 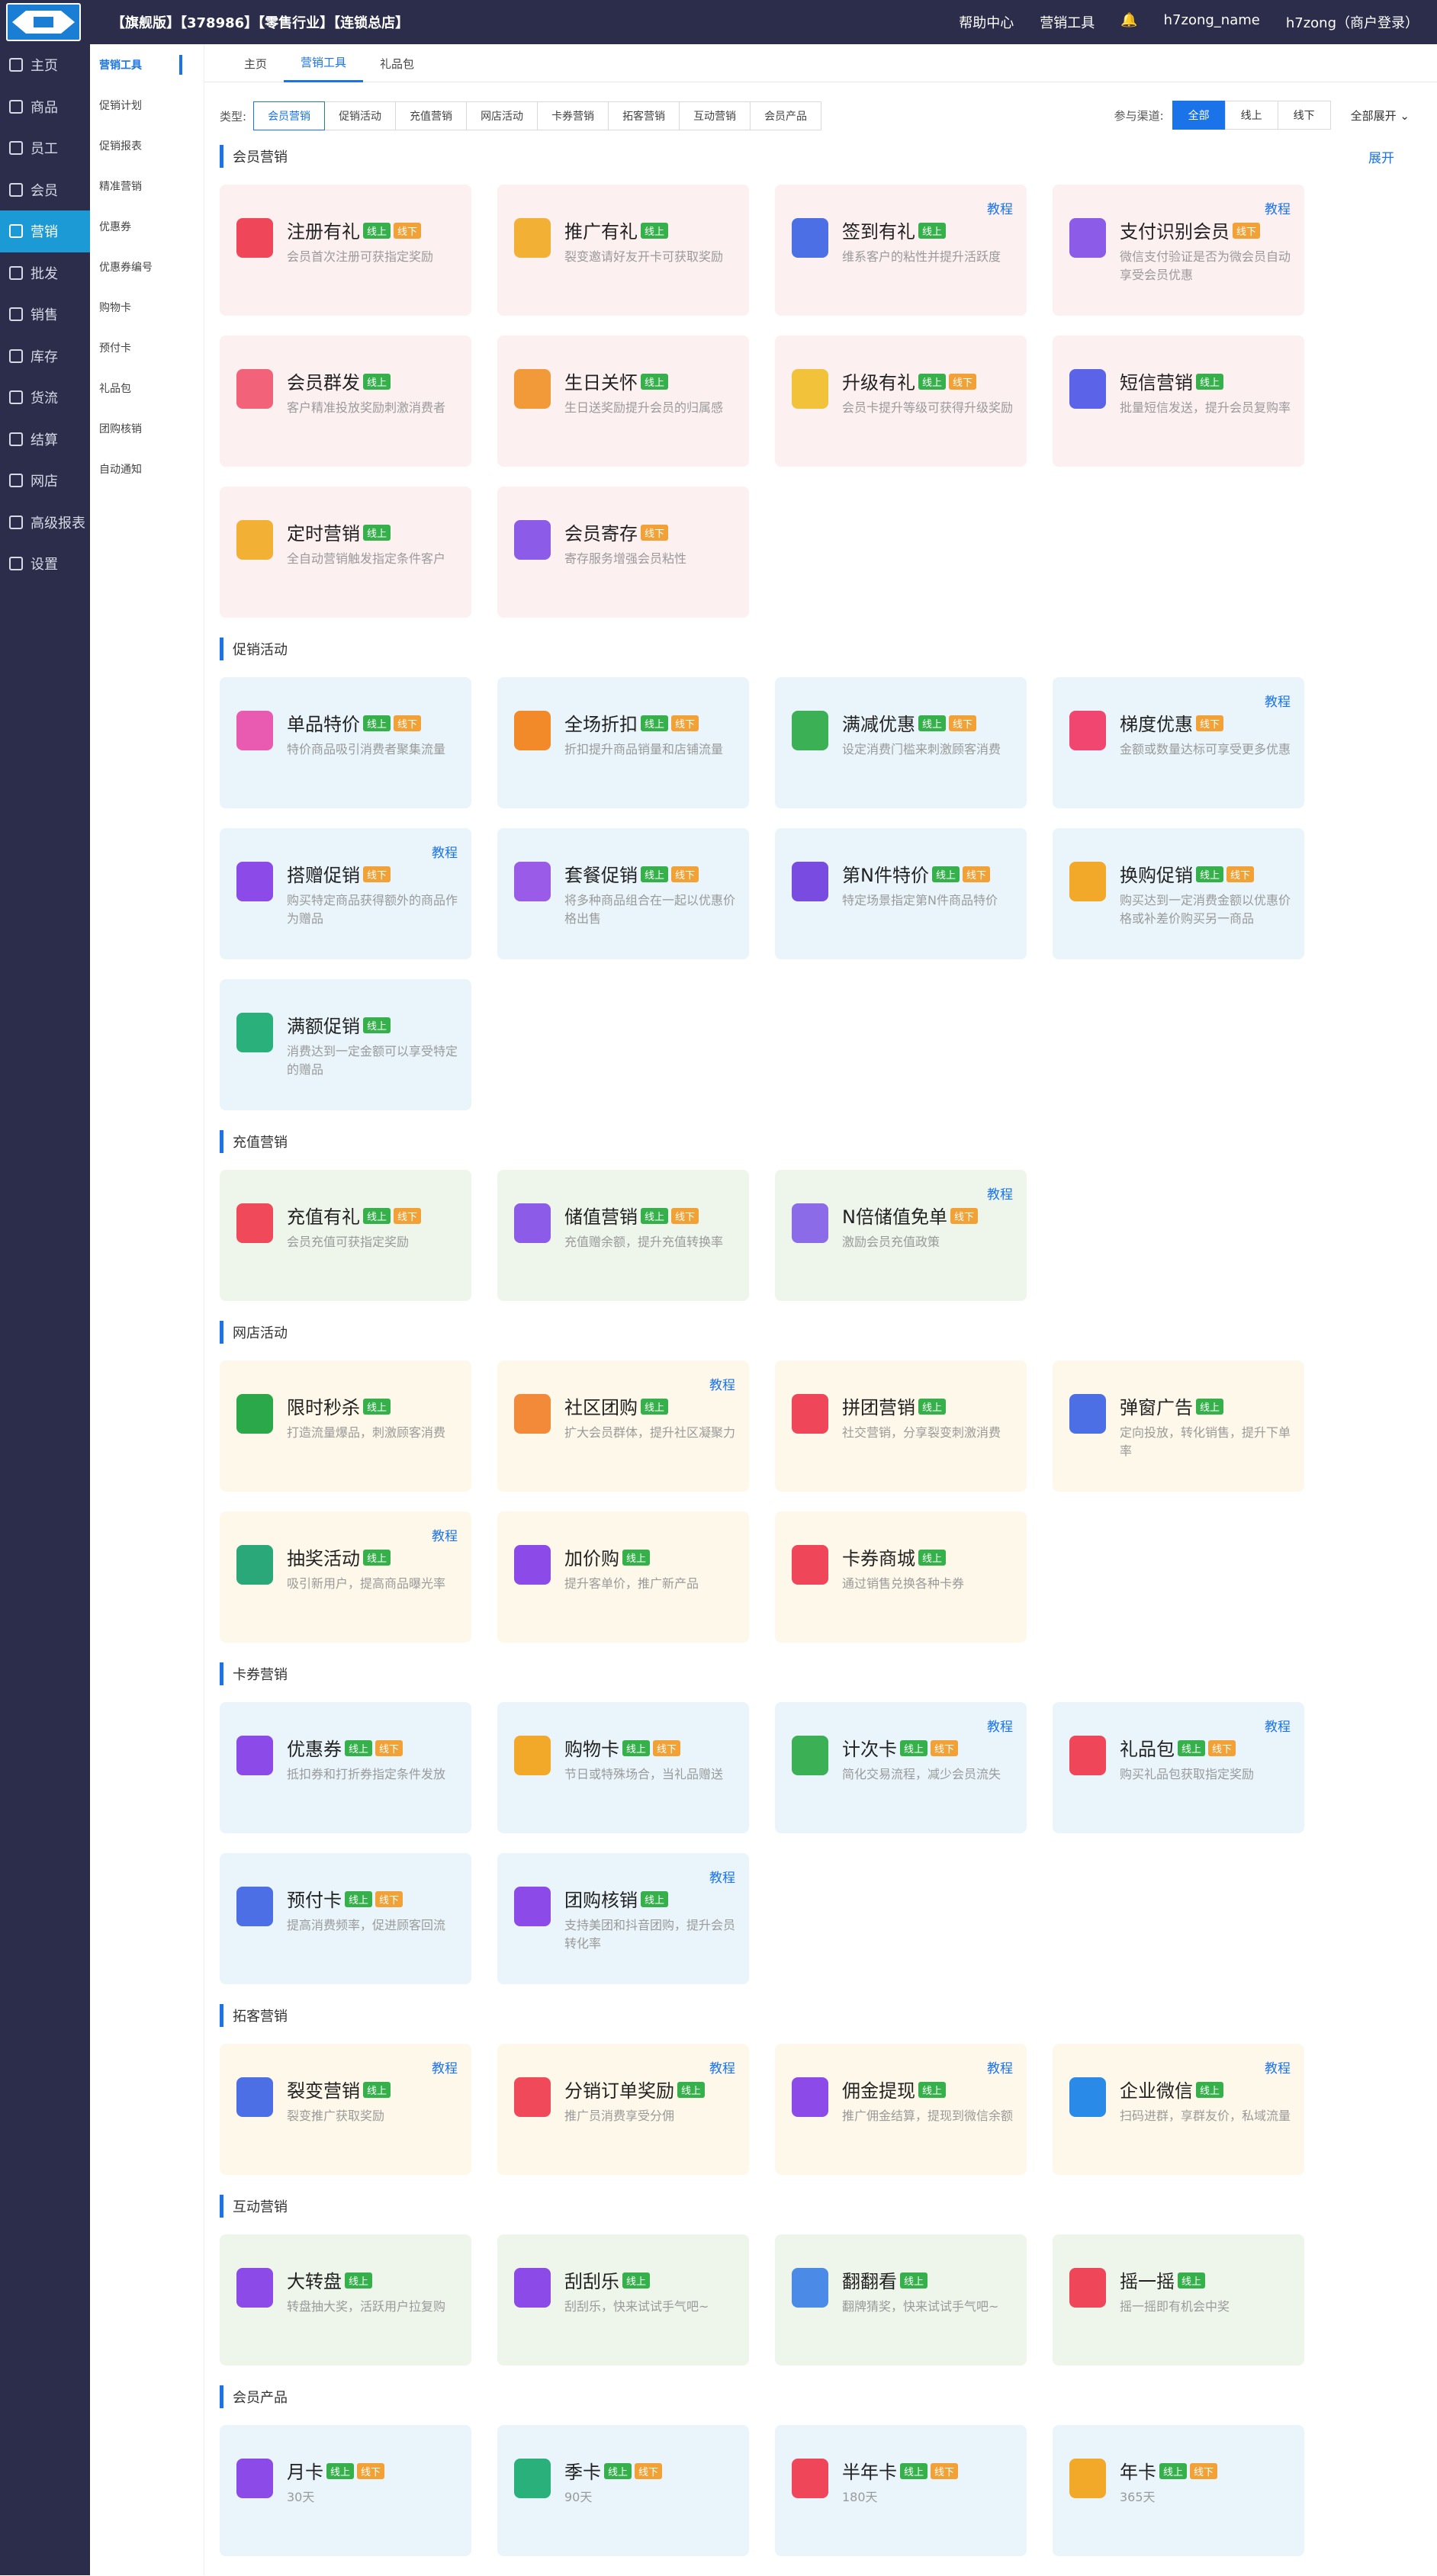 I want to click on tool-card: 分销订单奖励线上推广员消费享受分佣教程, so click(x=623, y=2109).